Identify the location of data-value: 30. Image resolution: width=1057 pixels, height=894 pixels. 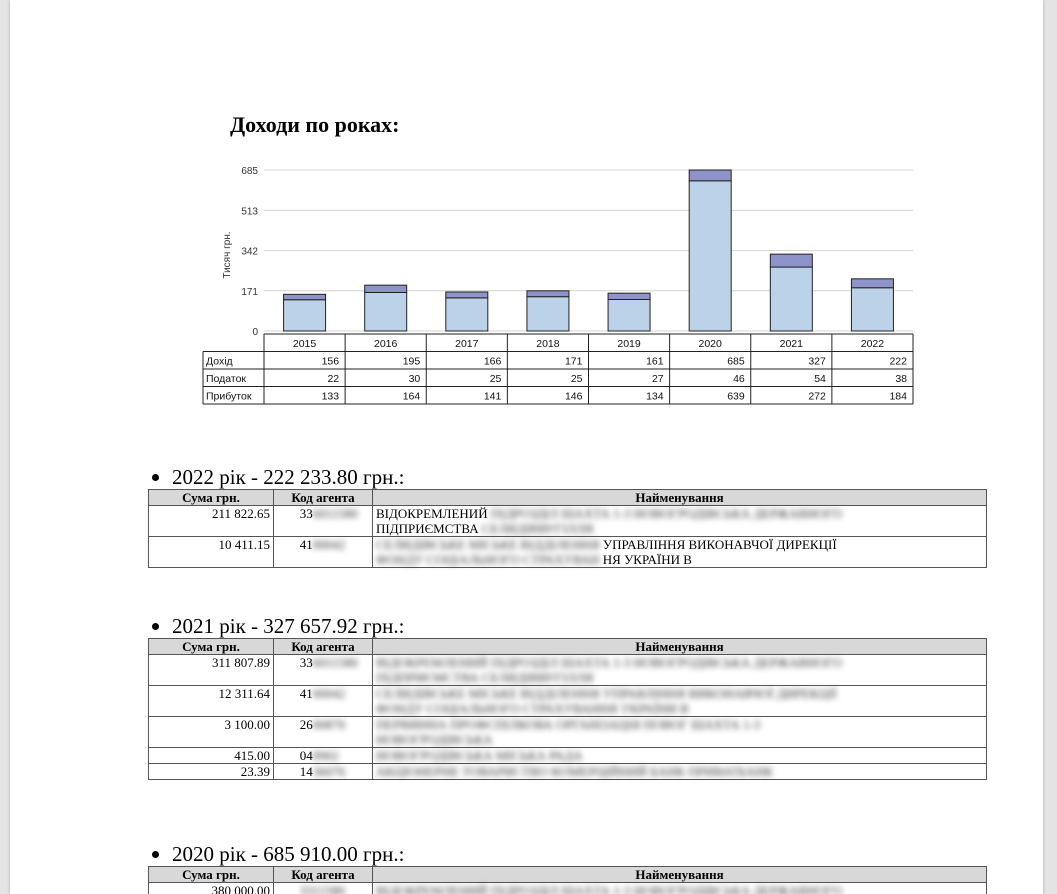
(415, 379).